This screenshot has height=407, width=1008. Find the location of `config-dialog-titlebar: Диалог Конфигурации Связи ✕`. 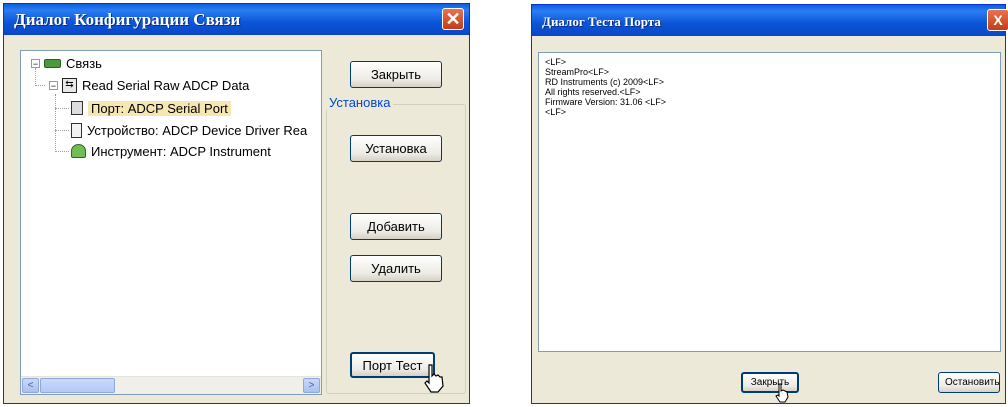

config-dialog-titlebar: Диалог Конфигурации Связи ✕ is located at coordinates (236, 19).